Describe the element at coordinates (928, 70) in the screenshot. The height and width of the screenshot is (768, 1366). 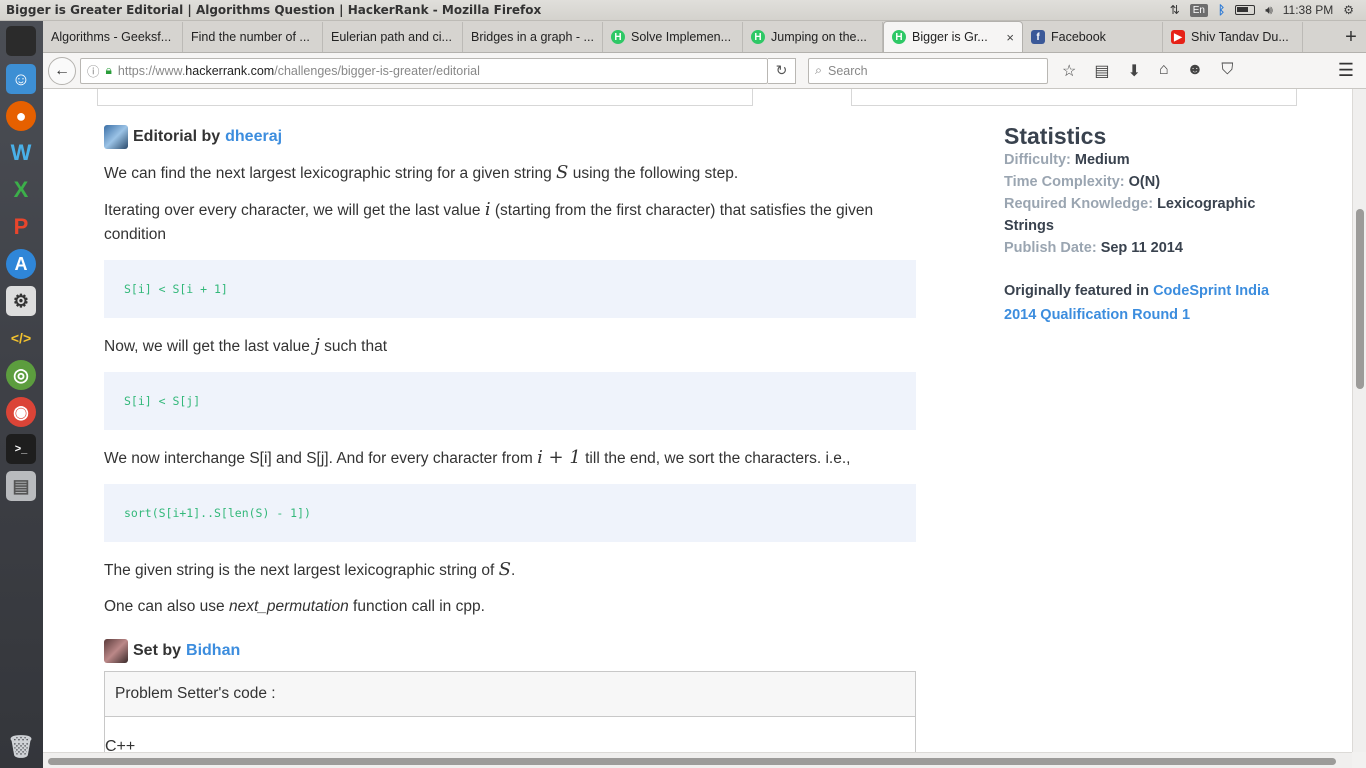
I see `search-box: ⌕ Search` at that location.